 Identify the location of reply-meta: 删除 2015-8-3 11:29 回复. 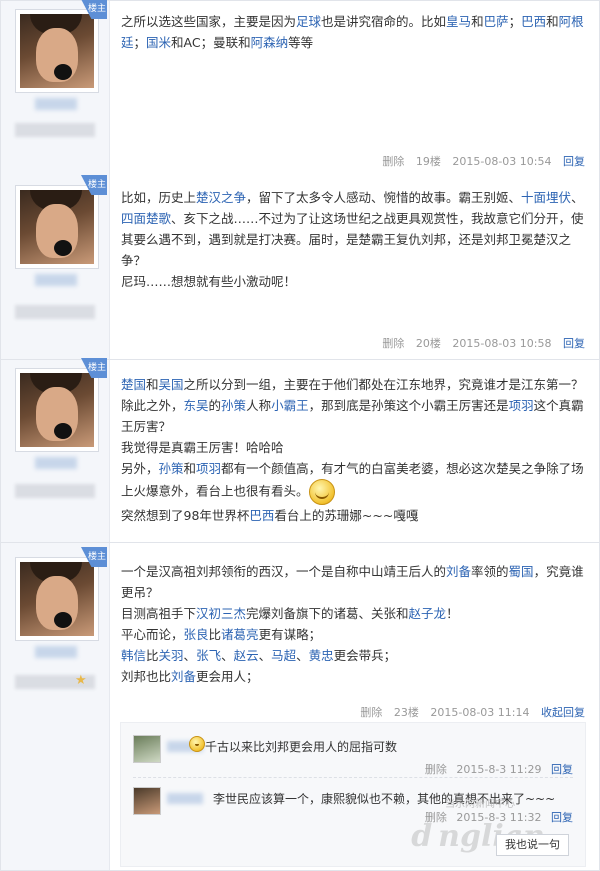
(496, 769).